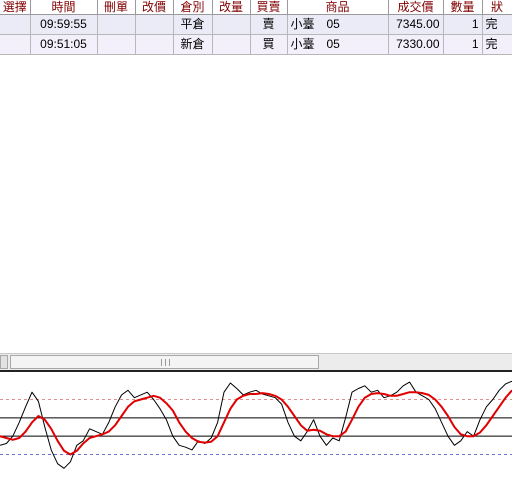  What do you see at coordinates (116, 7) in the screenshot?
I see `col-header-delete: 刪單` at bounding box center [116, 7].